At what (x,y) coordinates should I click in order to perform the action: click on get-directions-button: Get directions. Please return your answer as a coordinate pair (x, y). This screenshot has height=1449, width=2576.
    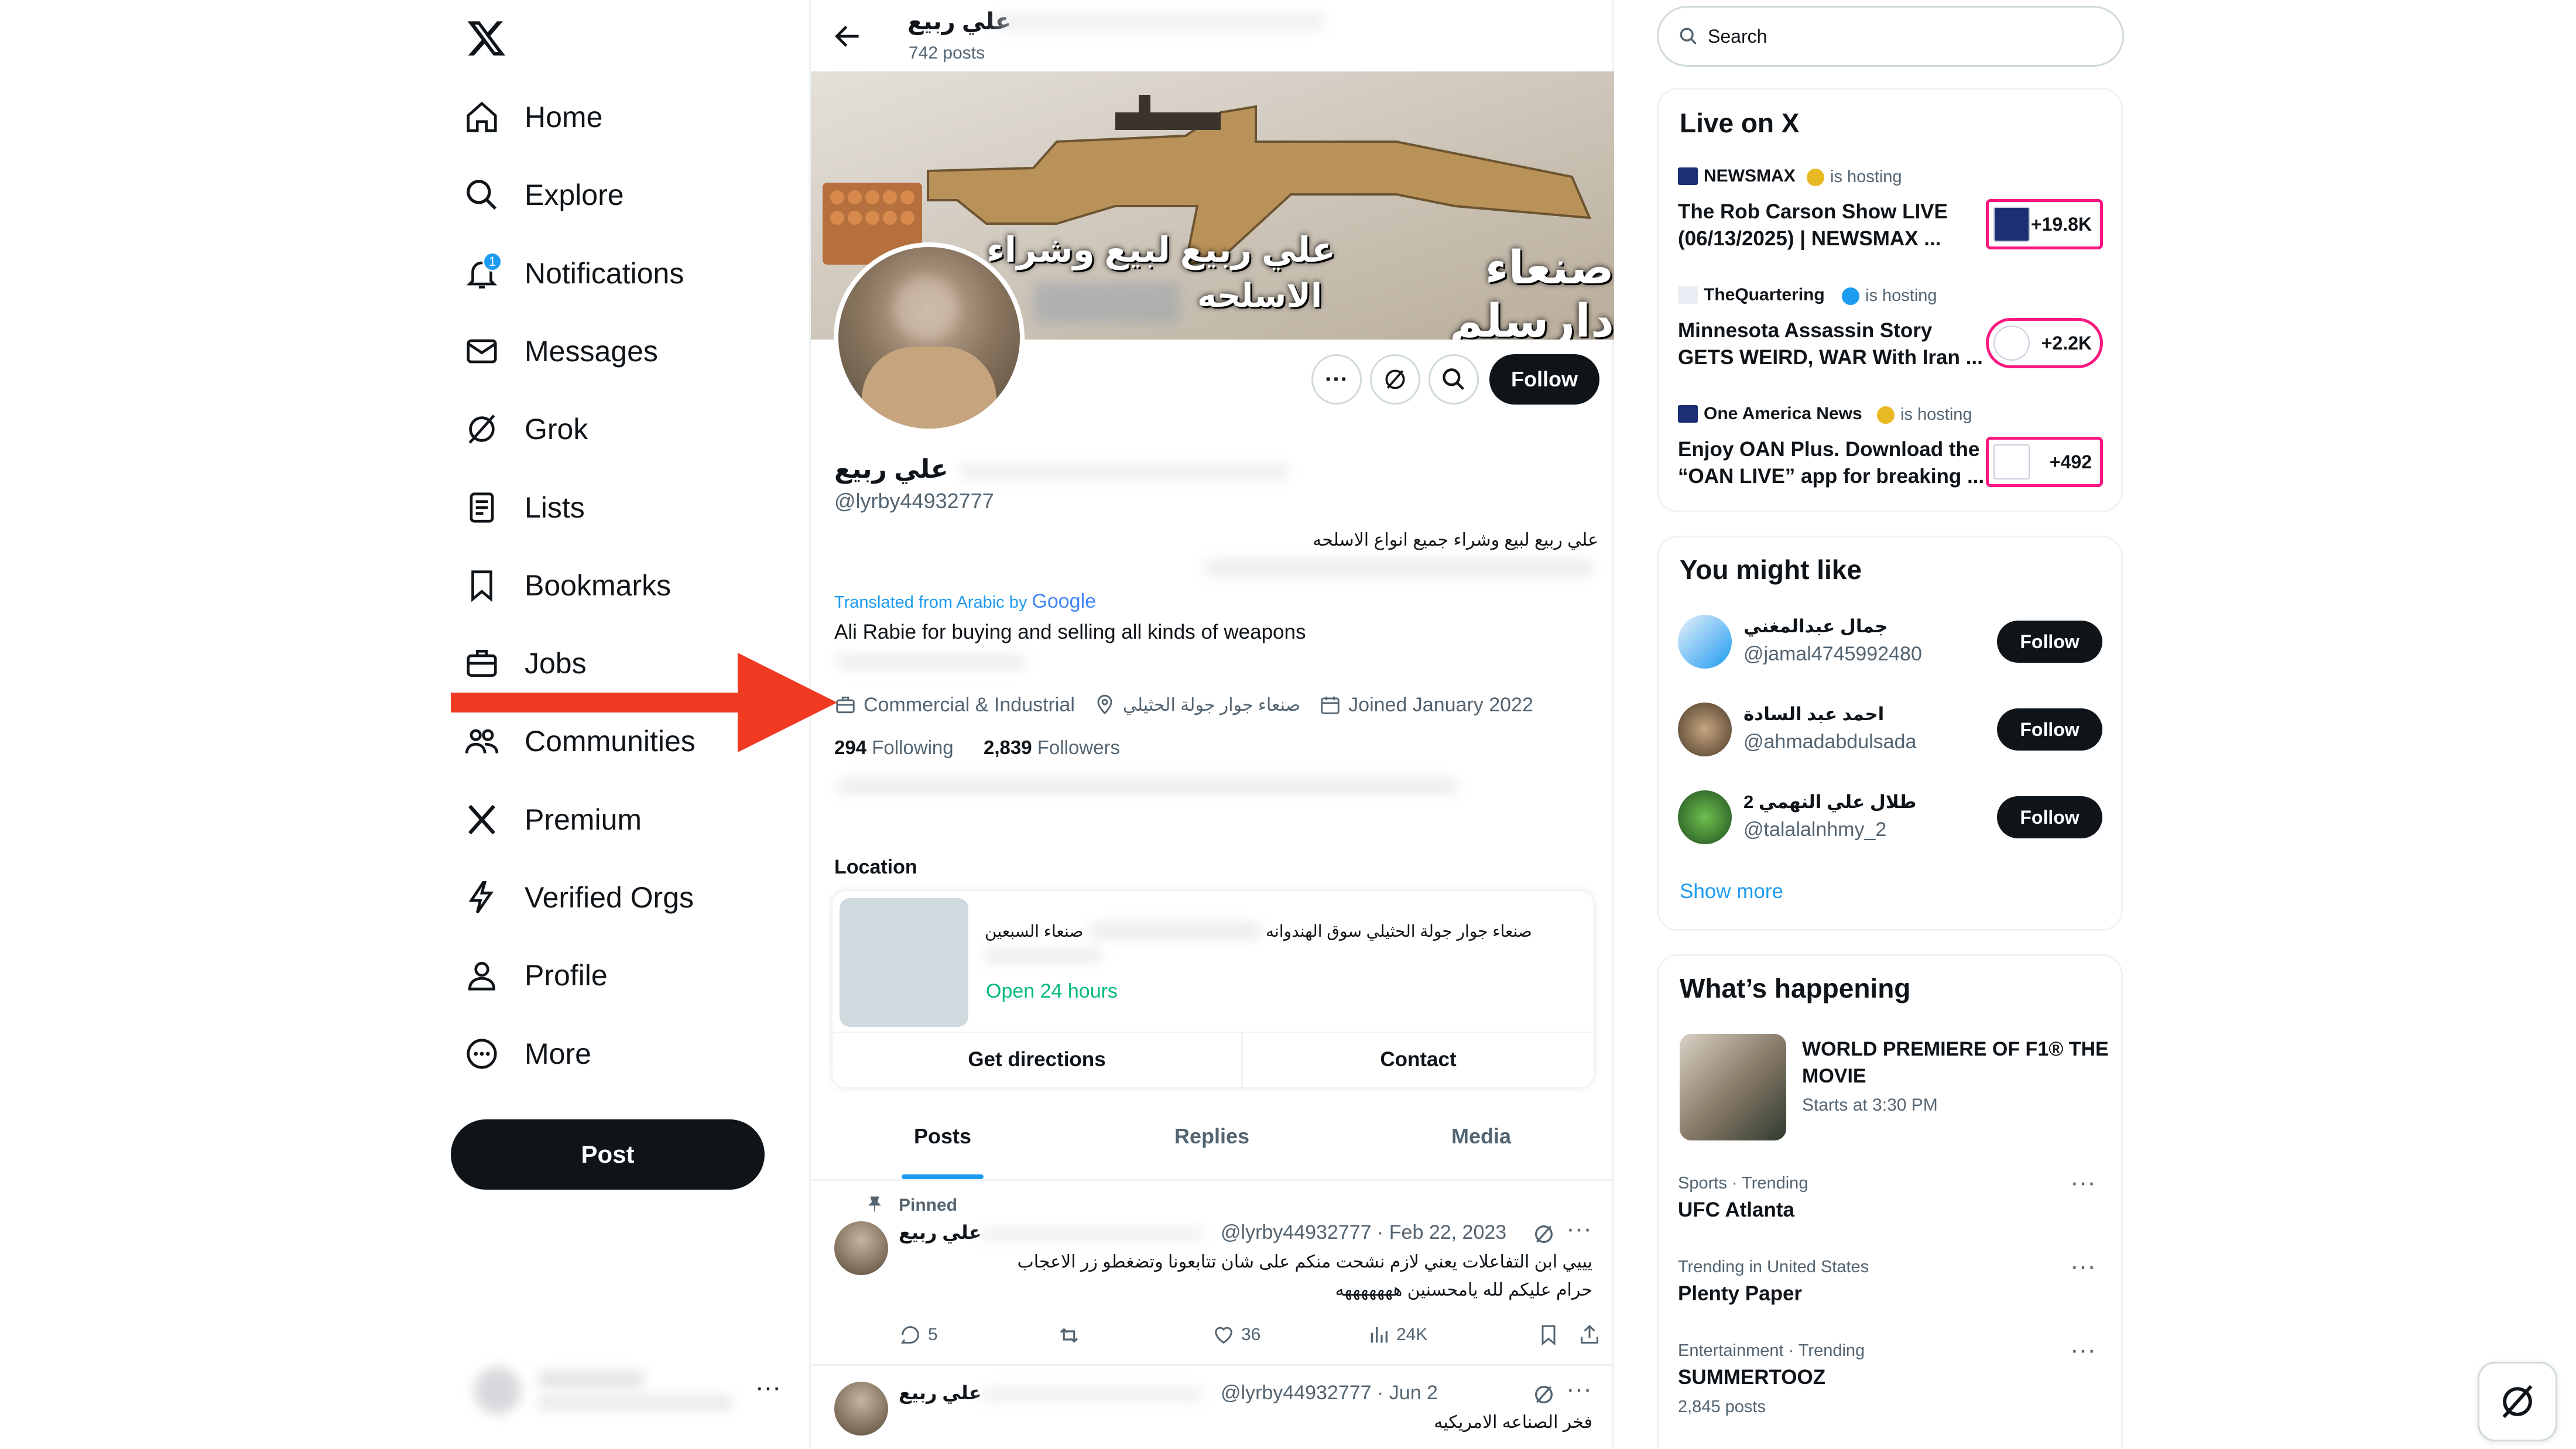
    Looking at the image, I should click on (1037, 1059).